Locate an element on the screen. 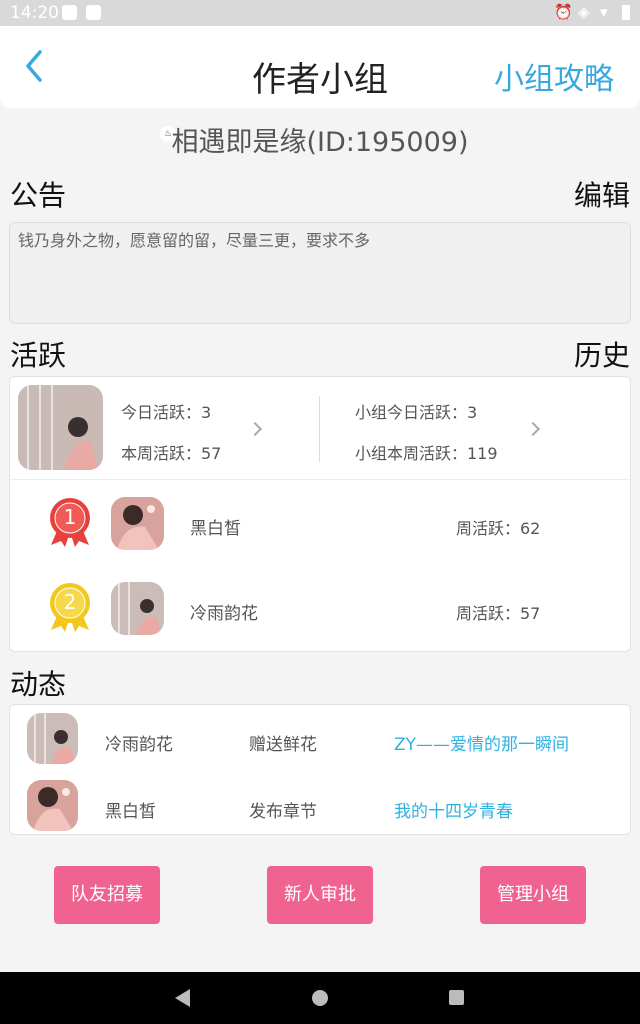 Image resolution: width=640 pixels, height=1024 pixels. feed-target-link: 我的十四岁青春 is located at coordinates (453, 809).